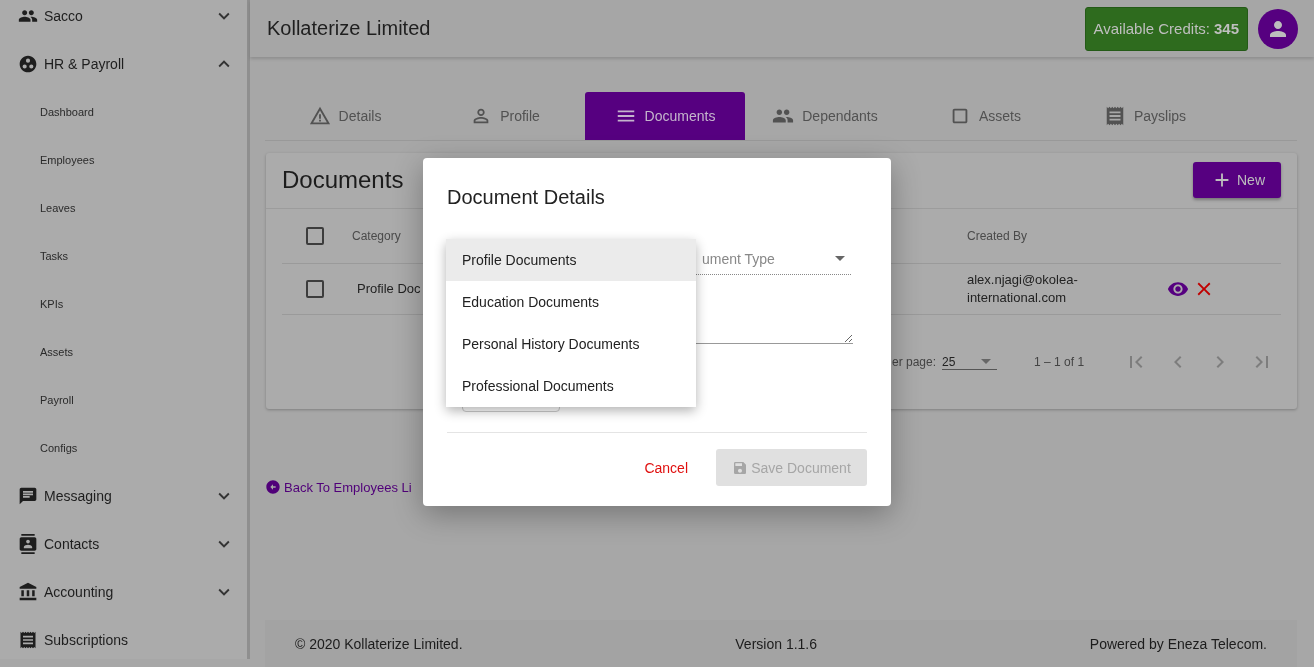 Image resolution: width=1314 pixels, height=667 pixels. I want to click on sidebar-item: KPIs, so click(123, 304).